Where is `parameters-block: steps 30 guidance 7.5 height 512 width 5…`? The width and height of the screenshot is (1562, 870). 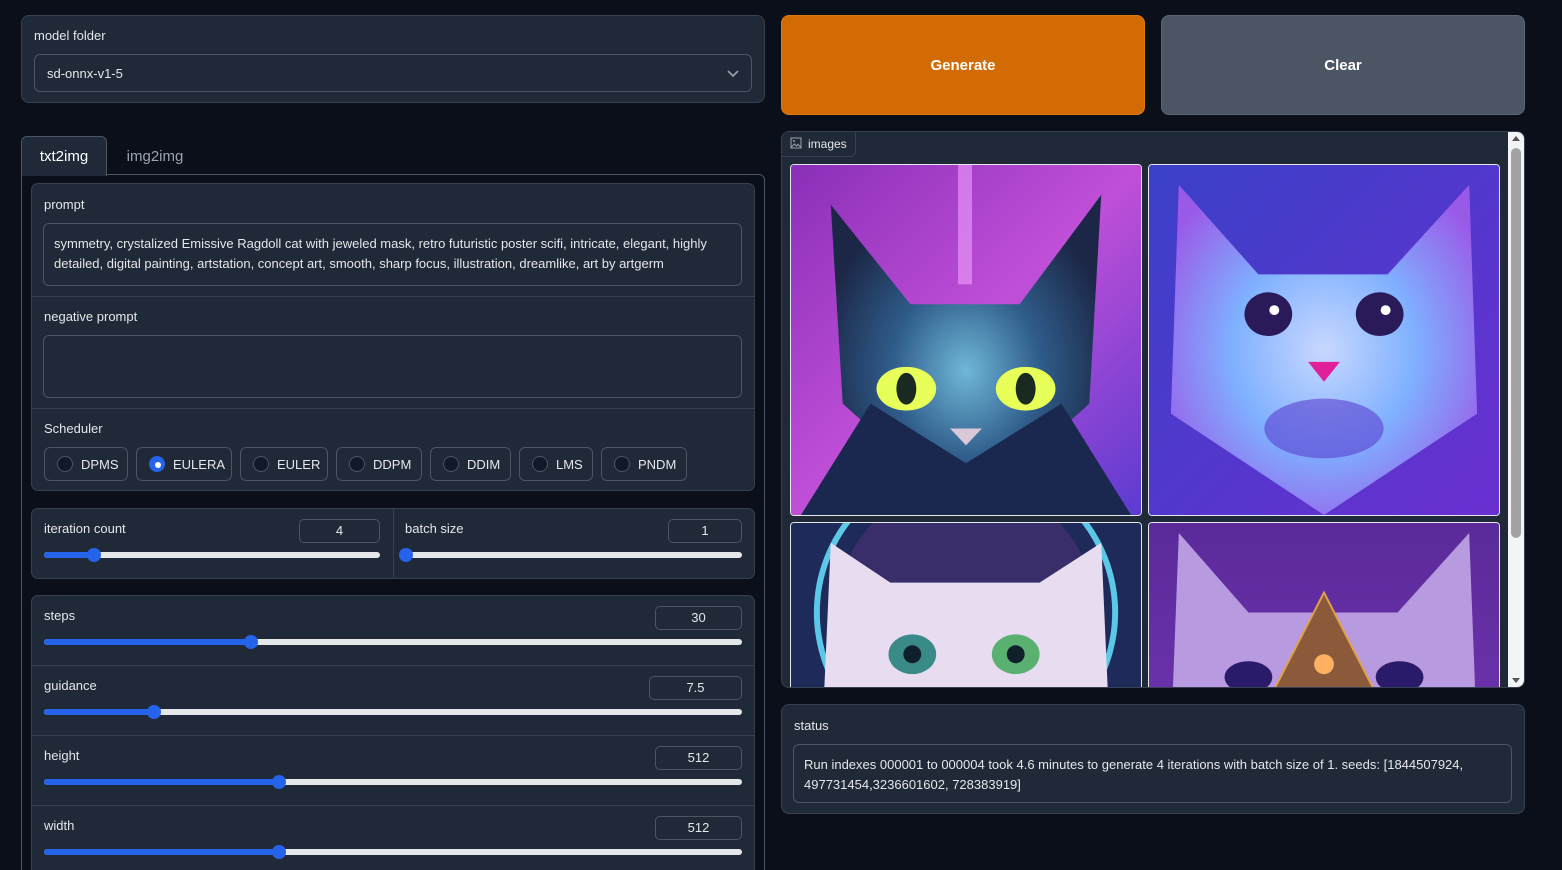 parameters-block: steps 30 guidance 7.5 height 512 width 5… is located at coordinates (393, 732).